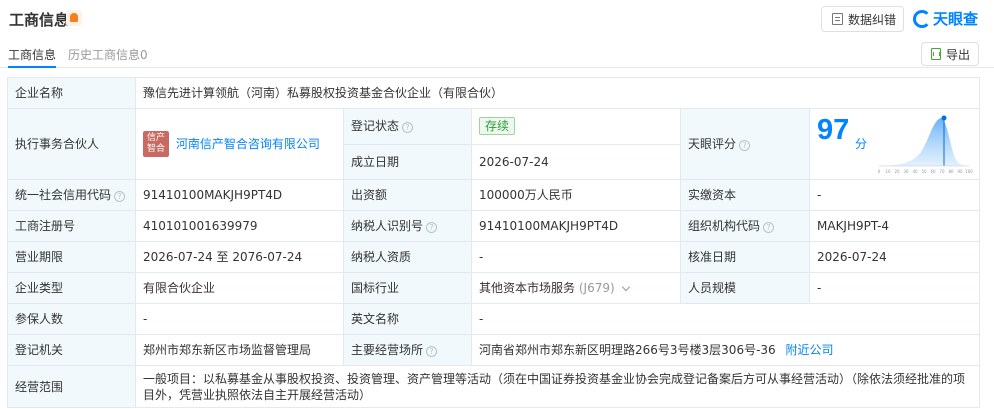  Describe the element at coordinates (833, 130) in the screenshot. I see `score-number: 97` at that location.